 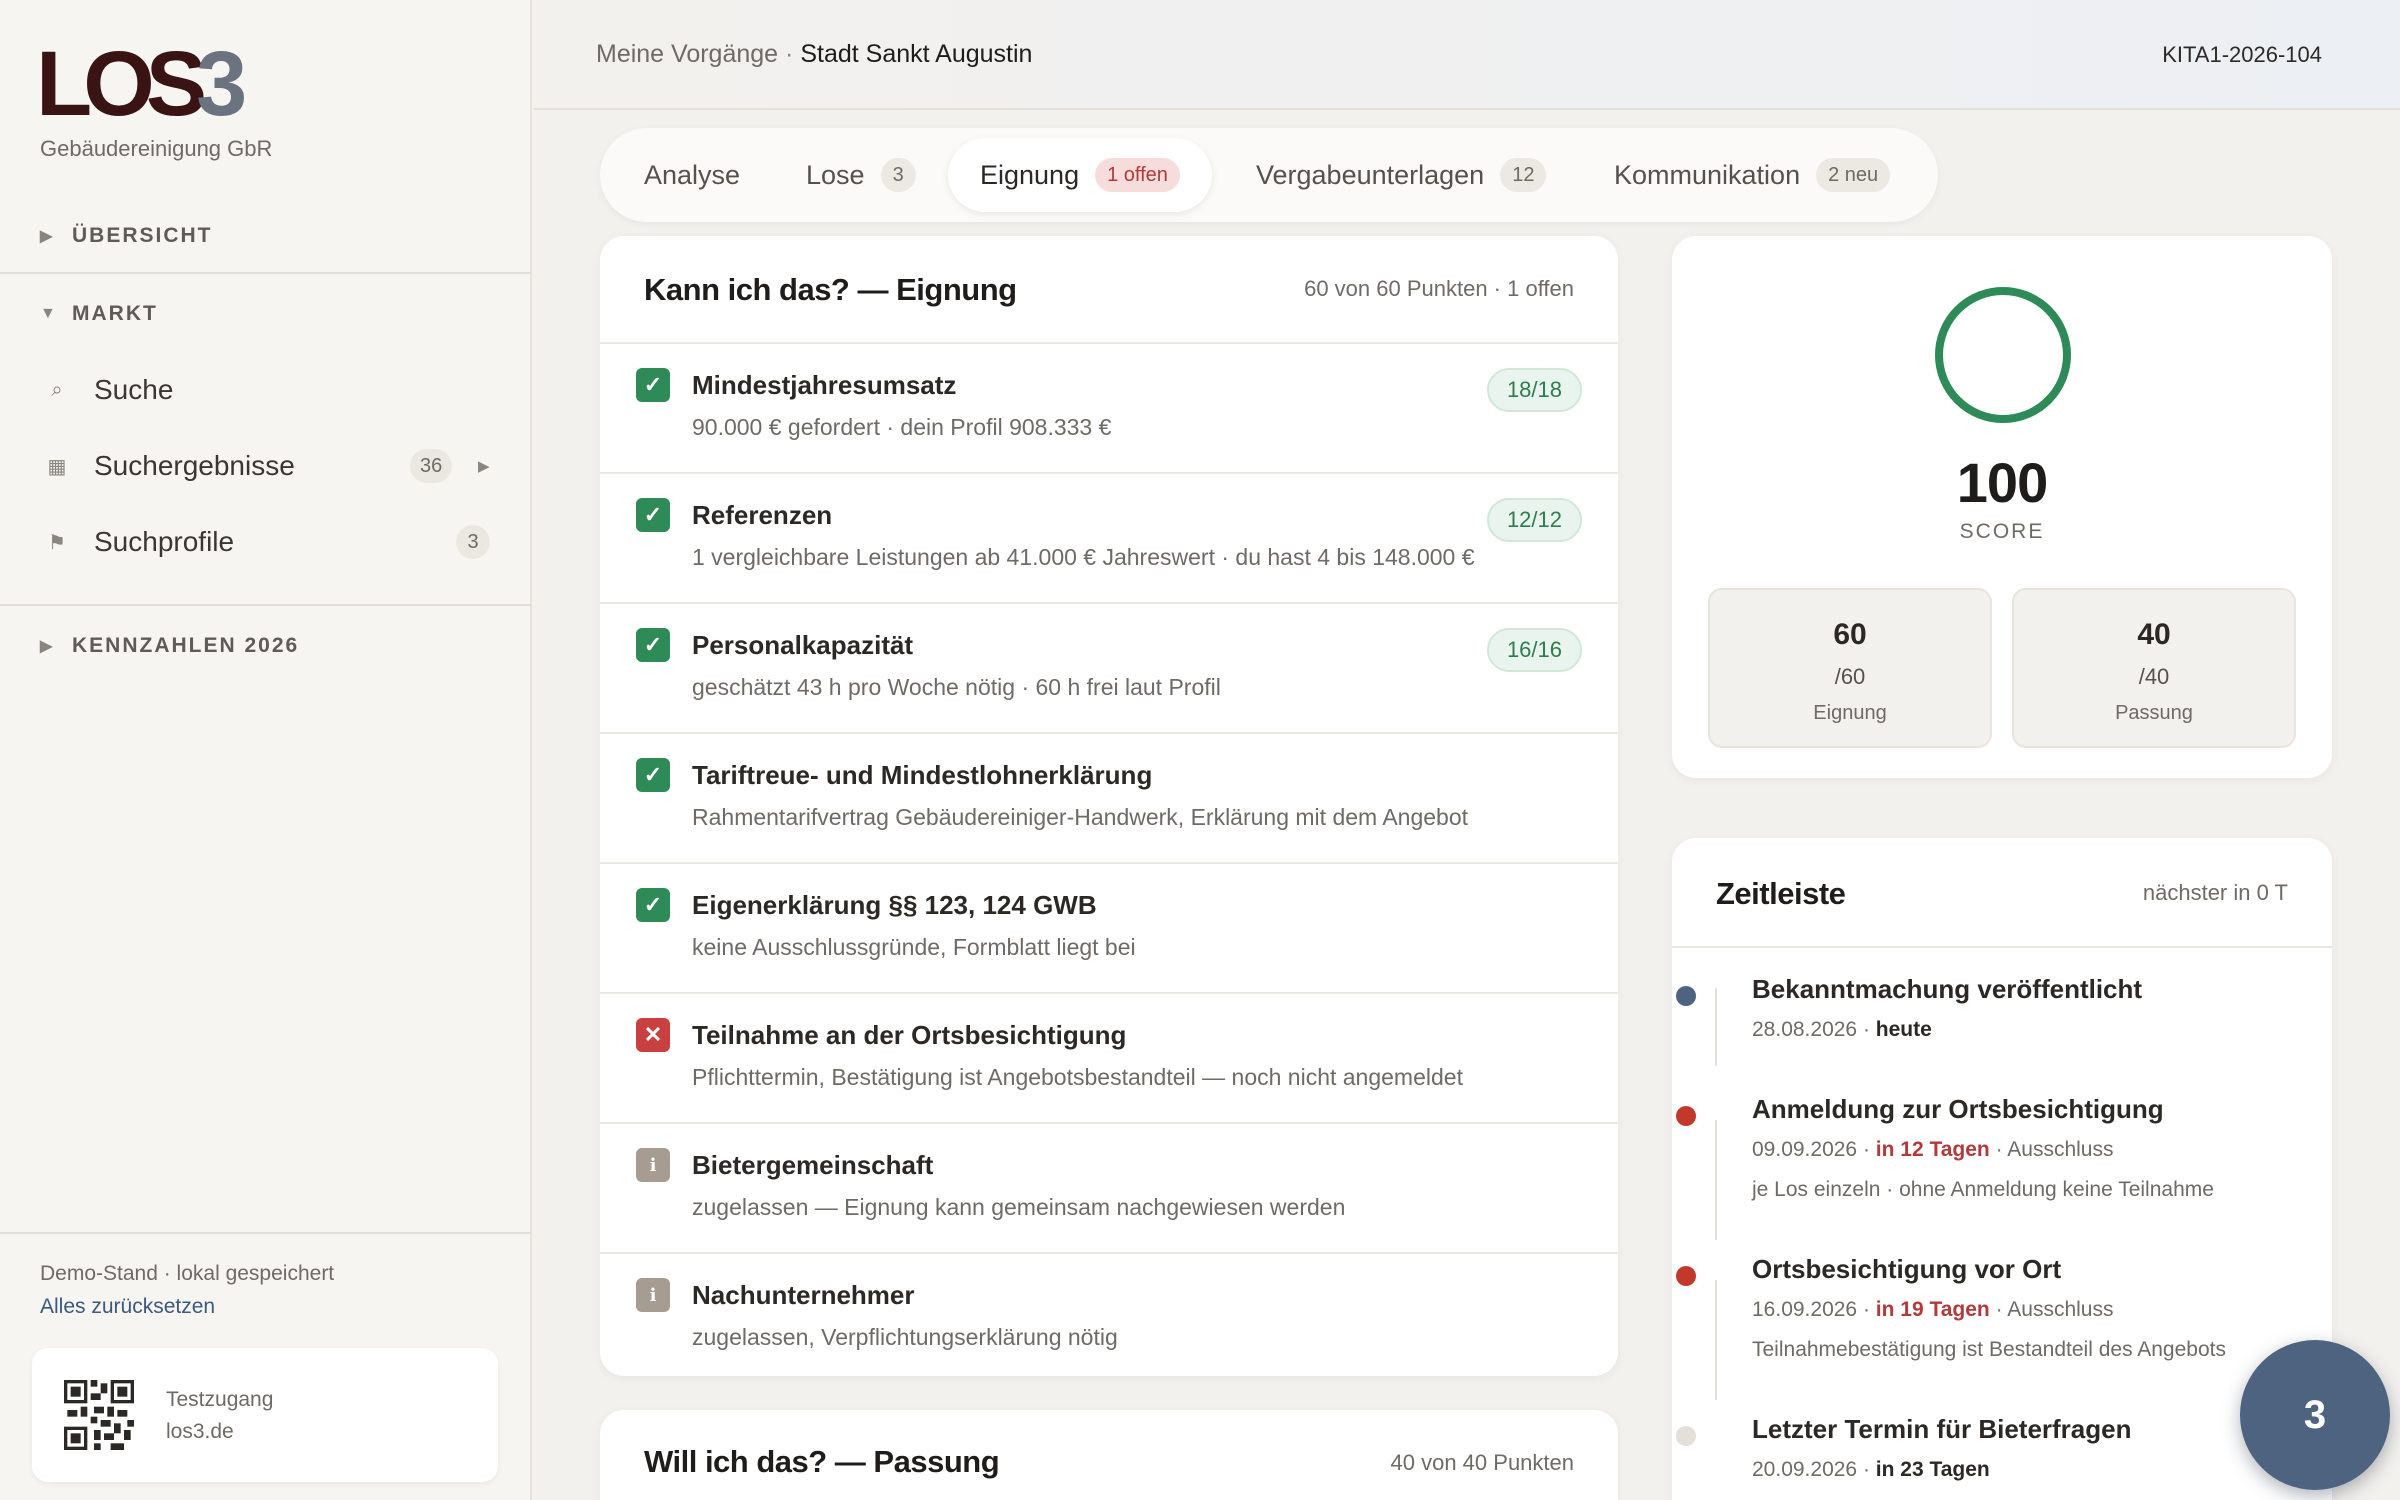 I want to click on nav-section-kennzahlen: ▶ KENNZAHLEN 2026, so click(x=266, y=646).